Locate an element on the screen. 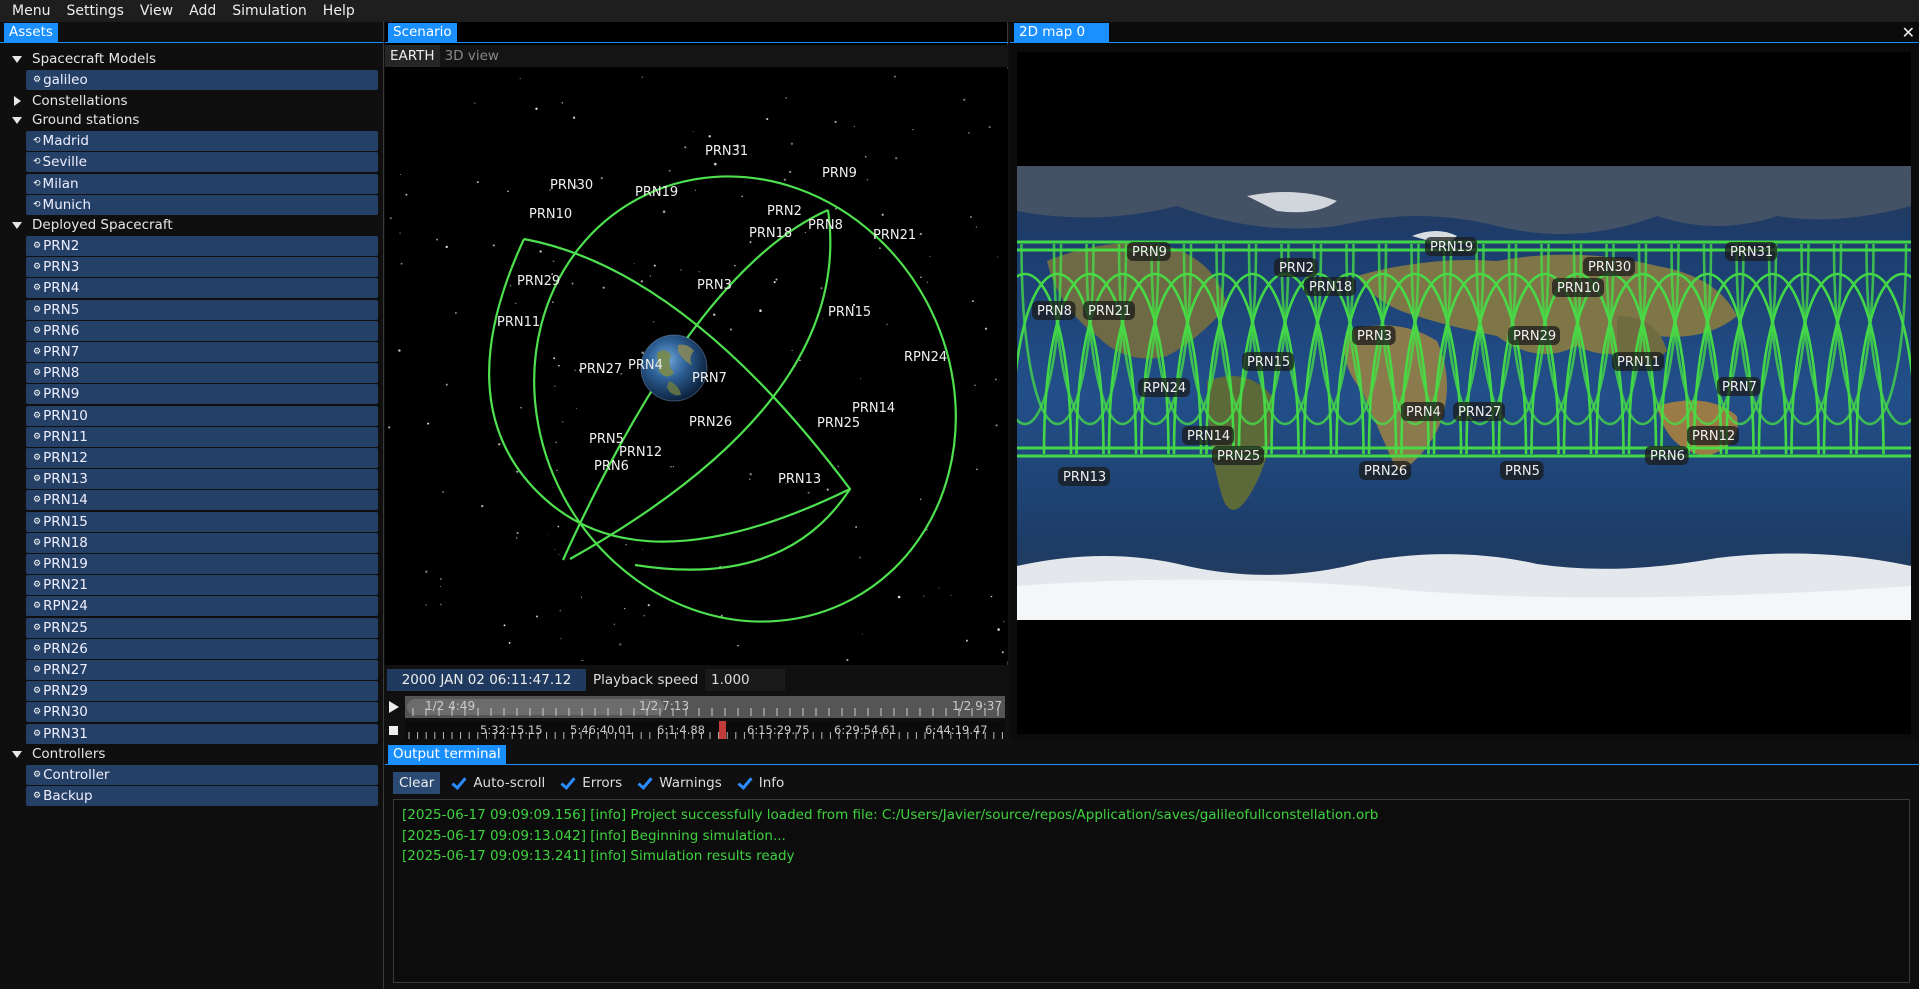 This screenshot has height=989, width=1919. tree-item: ⚙ PRN30 is located at coordinates (202, 712).